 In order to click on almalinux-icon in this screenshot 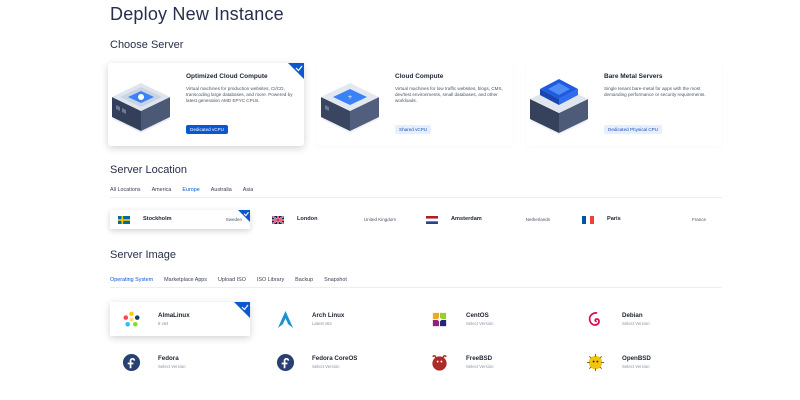, I will do `click(131, 319)`.